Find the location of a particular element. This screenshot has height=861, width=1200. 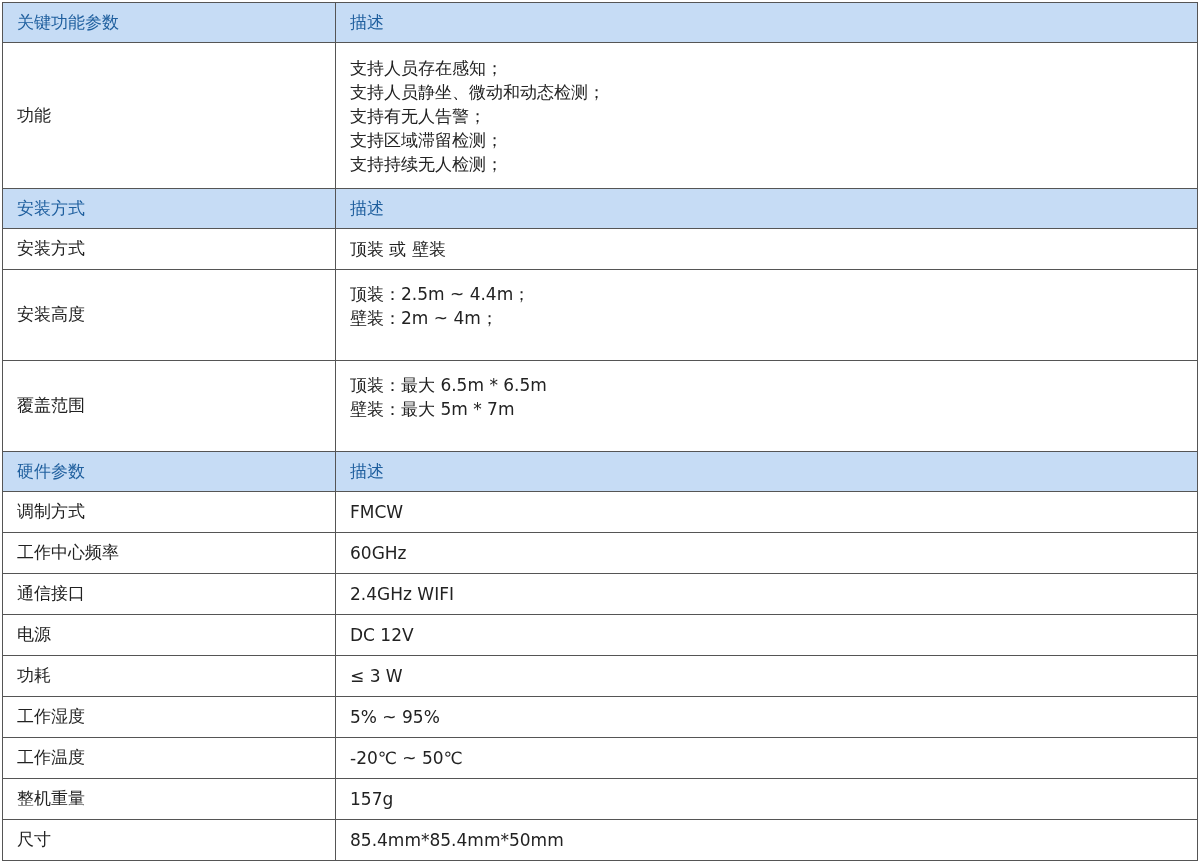

parameter-cell: 工作温度 is located at coordinates (169, 758).